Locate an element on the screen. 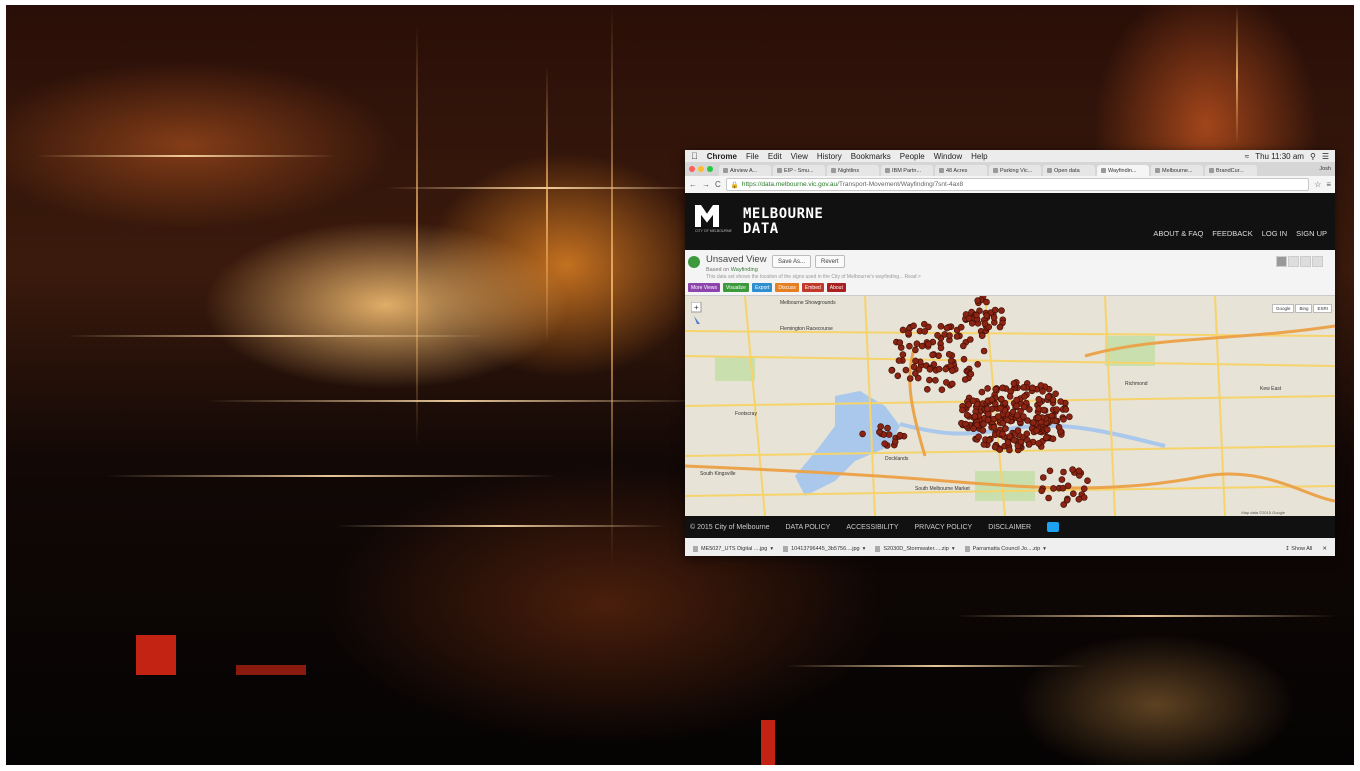 Image resolution: width=1360 pixels, height=771 pixels. nav-sign-up: SIGN UP is located at coordinates (1311, 233).